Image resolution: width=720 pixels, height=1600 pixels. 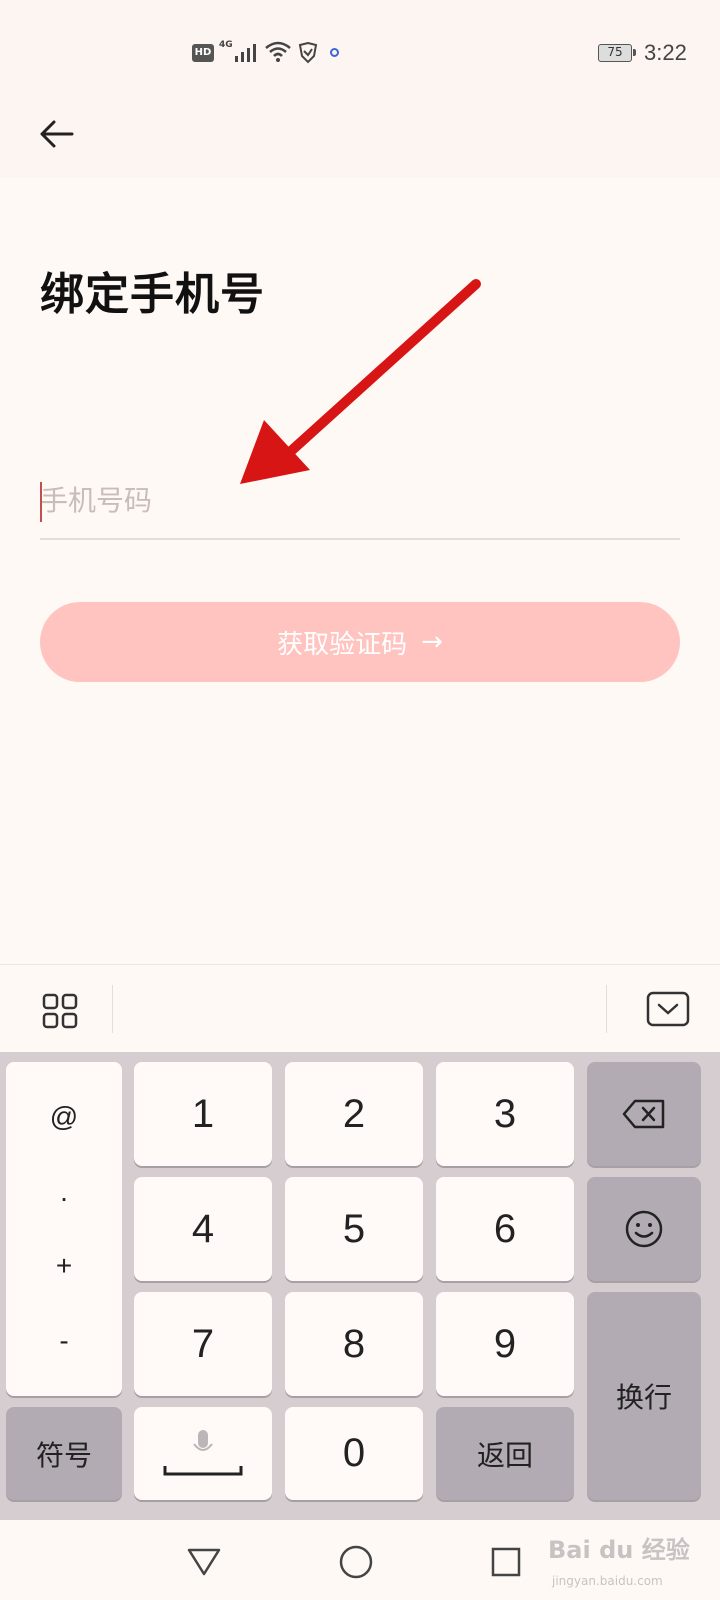 I want to click on watermark-sub: jingyan.baidu.com, so click(x=607, y=1581).